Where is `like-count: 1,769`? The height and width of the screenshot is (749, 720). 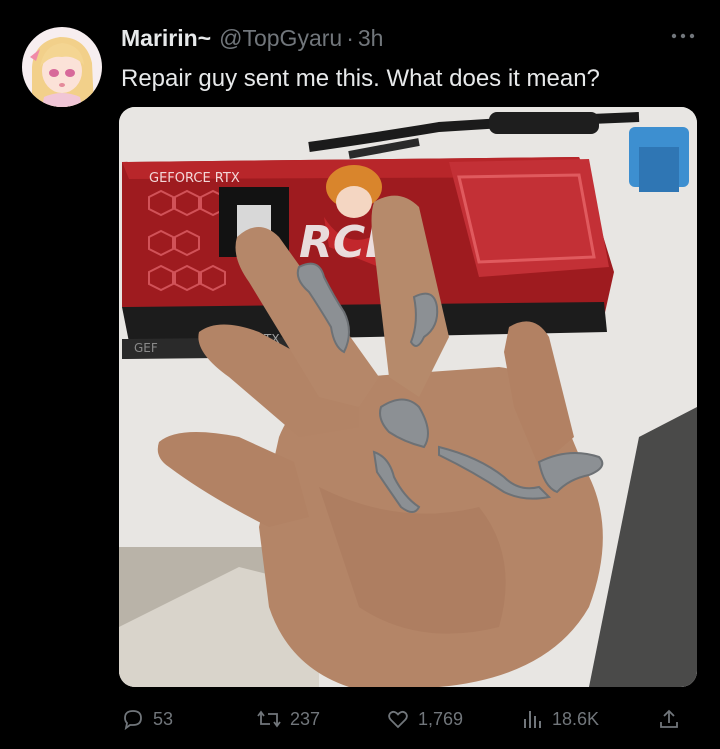 like-count: 1,769 is located at coordinates (441, 718).